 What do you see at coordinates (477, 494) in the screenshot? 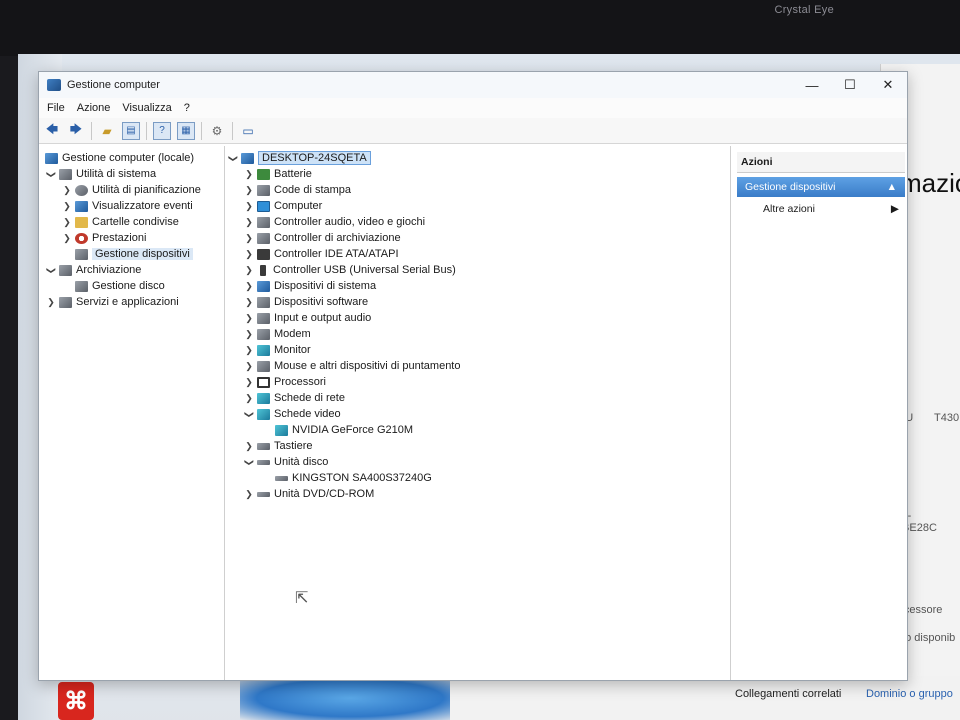
I see `device-category: ❯ Unità DVD/CD-ROM` at bounding box center [477, 494].